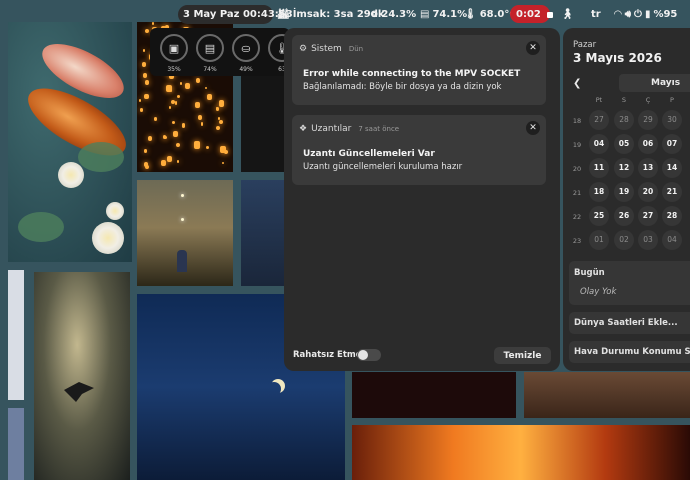 The image size is (690, 480). Describe the element at coordinates (577, 83) in the screenshot. I see `chevron-left-icon: ❮` at that location.